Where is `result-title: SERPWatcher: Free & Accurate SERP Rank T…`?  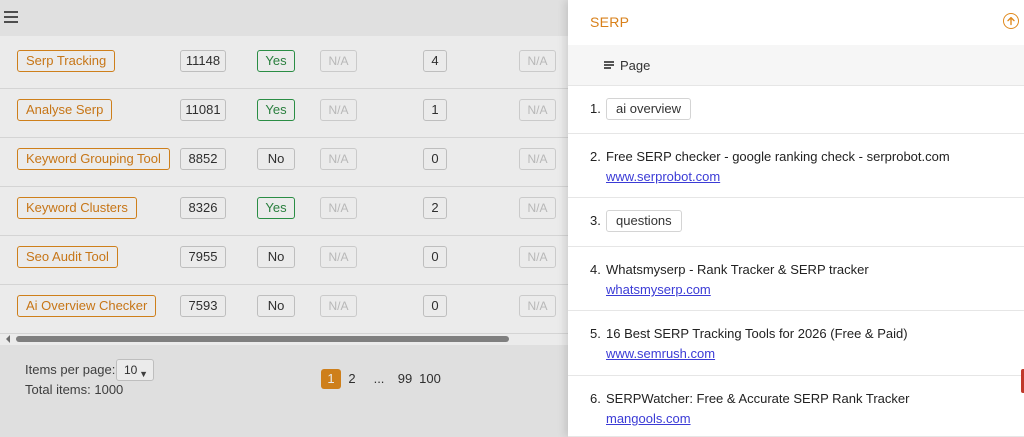
result-title: SERPWatcher: Free & Accurate SERP Rank T… is located at coordinates (758, 398).